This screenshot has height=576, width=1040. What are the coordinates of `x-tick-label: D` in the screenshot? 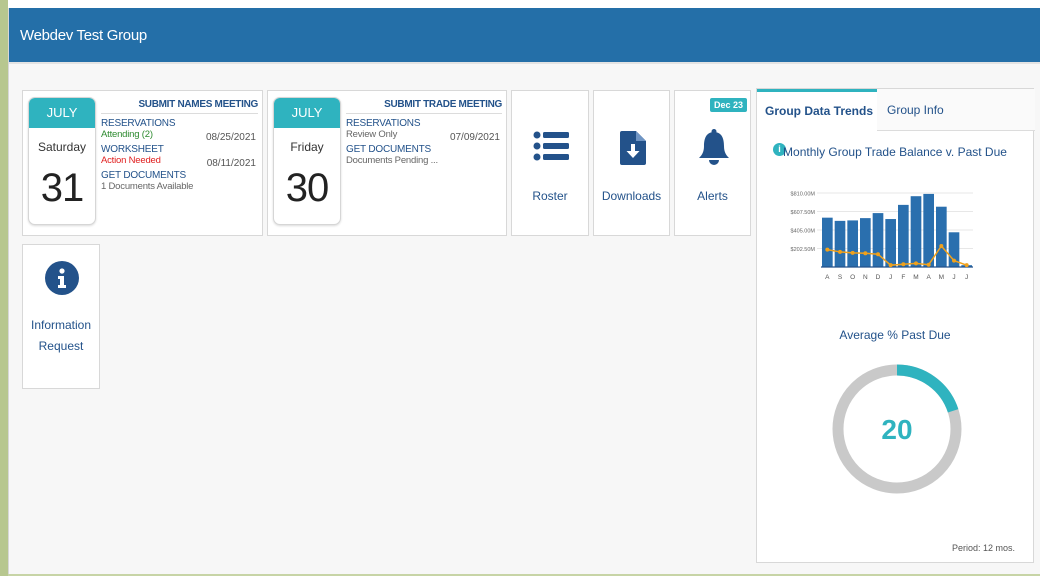 It's located at (878, 277).